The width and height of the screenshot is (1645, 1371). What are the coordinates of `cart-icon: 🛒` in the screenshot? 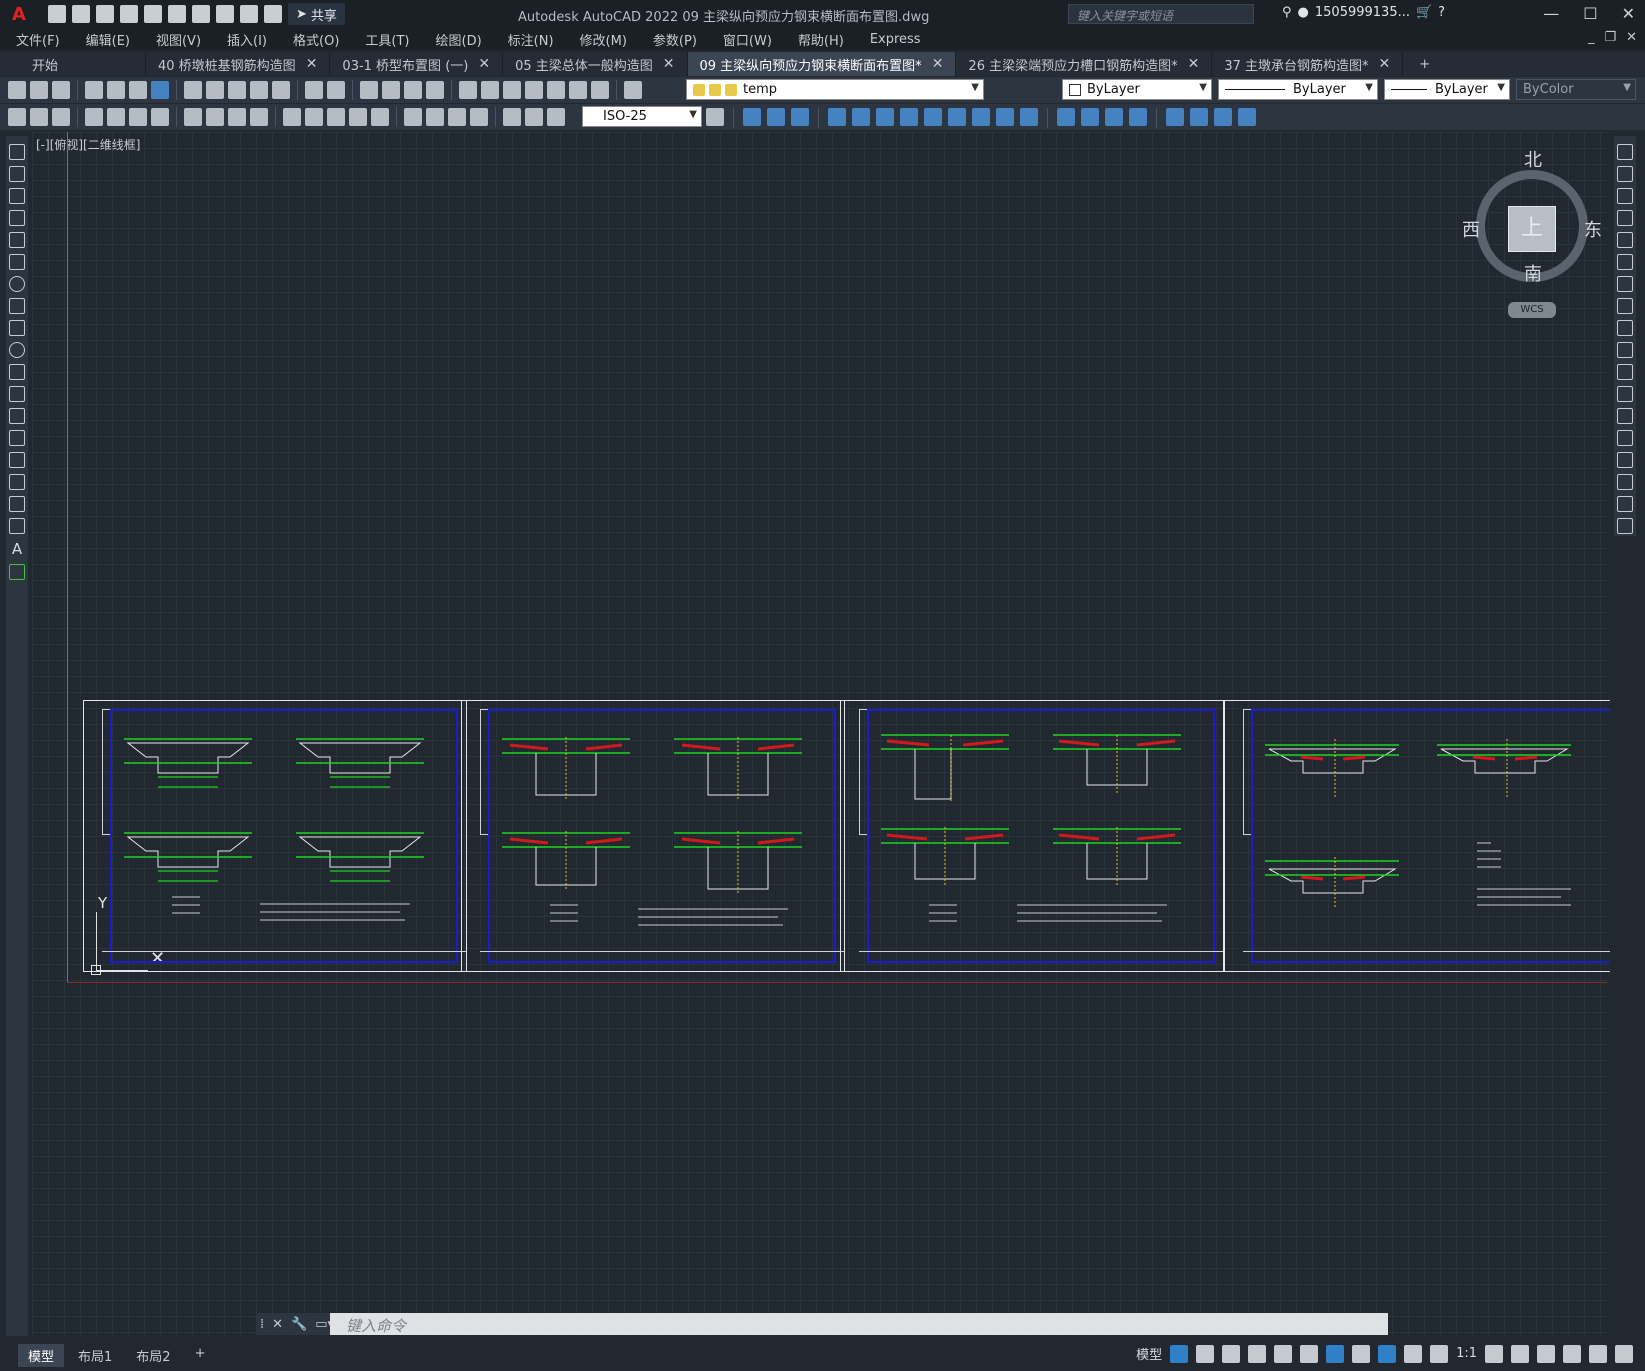 It's located at (1424, 12).